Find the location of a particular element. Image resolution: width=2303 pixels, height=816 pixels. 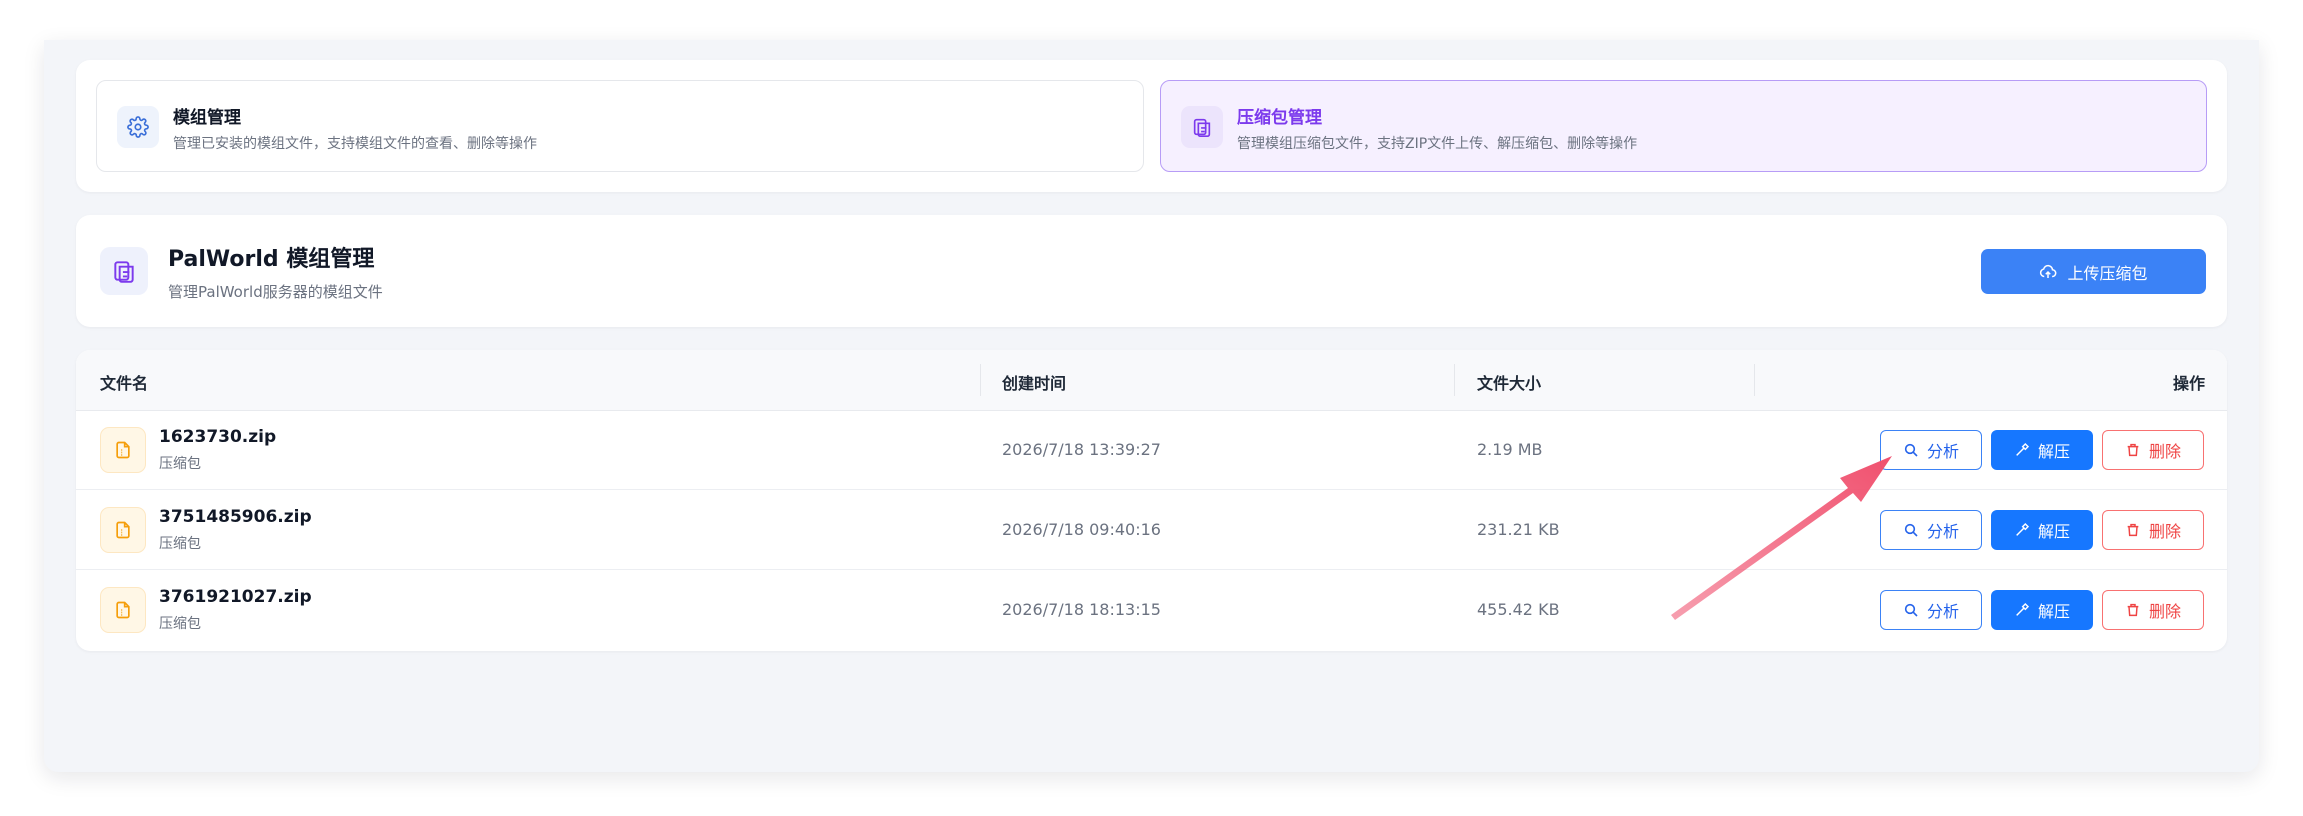

column-header-filename: 文件名 is located at coordinates (124, 383).